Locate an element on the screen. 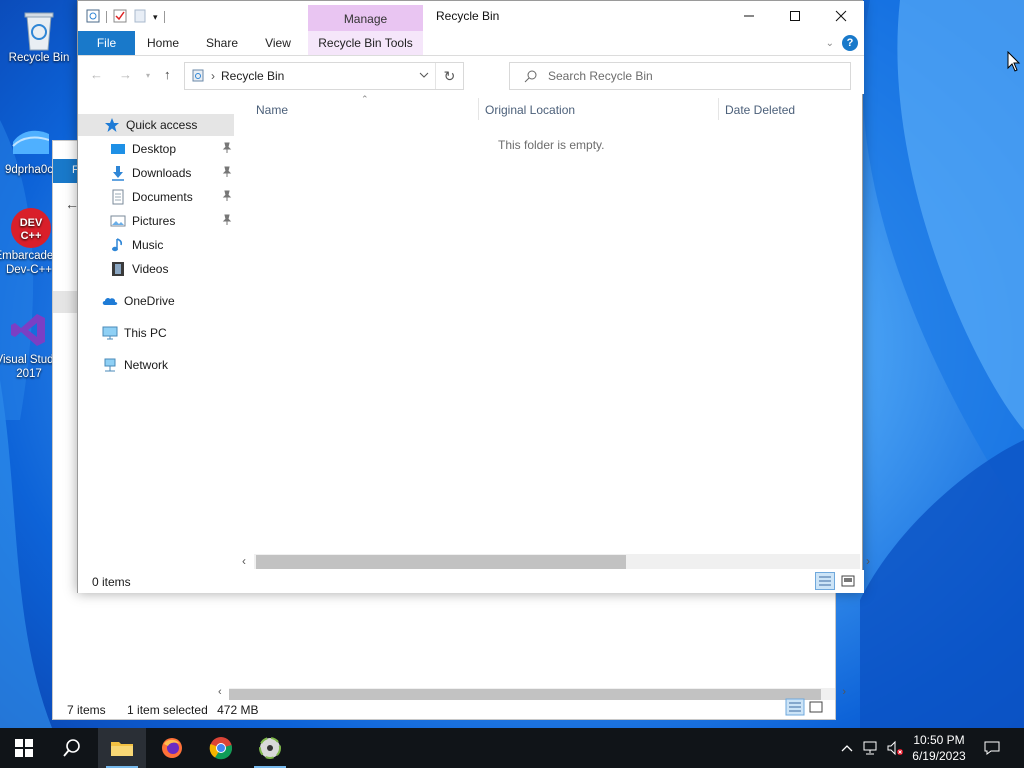 This screenshot has height=768, width=1024. volume-muted-icon is located at coordinates (895, 748).